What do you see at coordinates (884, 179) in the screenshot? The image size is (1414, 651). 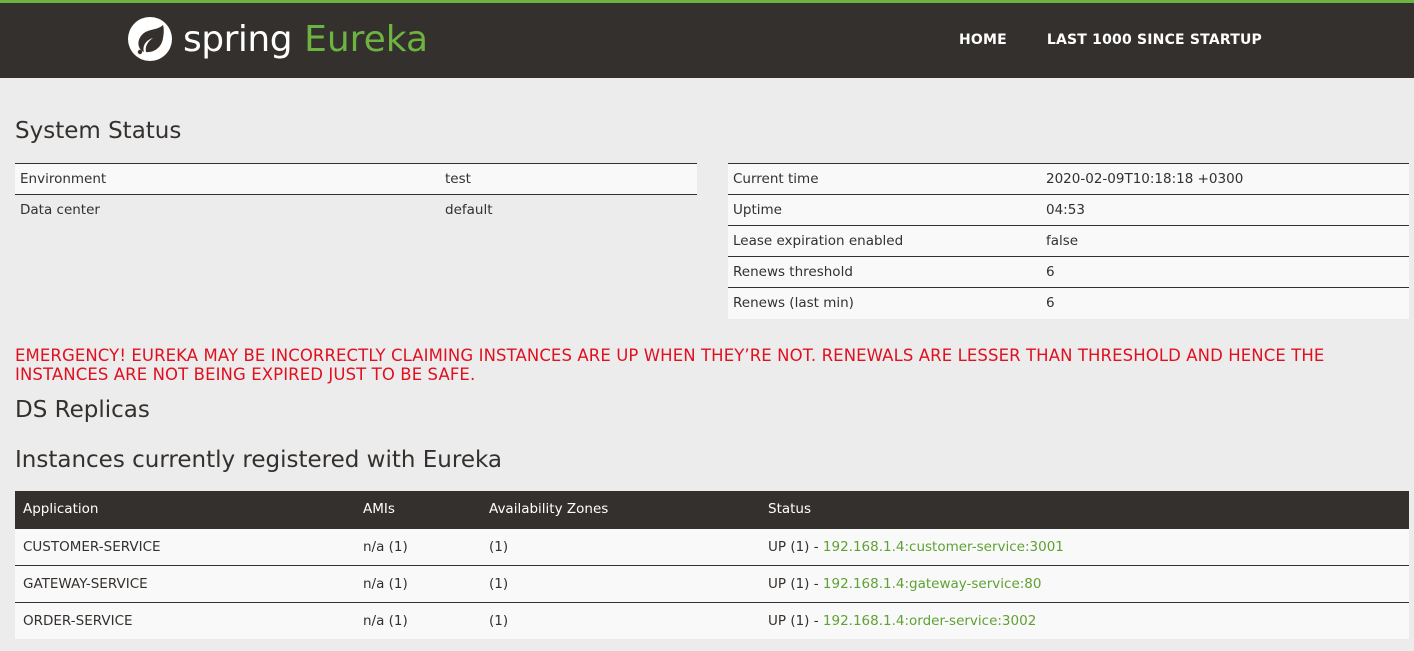 I see `current-time-label: Current time` at bounding box center [884, 179].